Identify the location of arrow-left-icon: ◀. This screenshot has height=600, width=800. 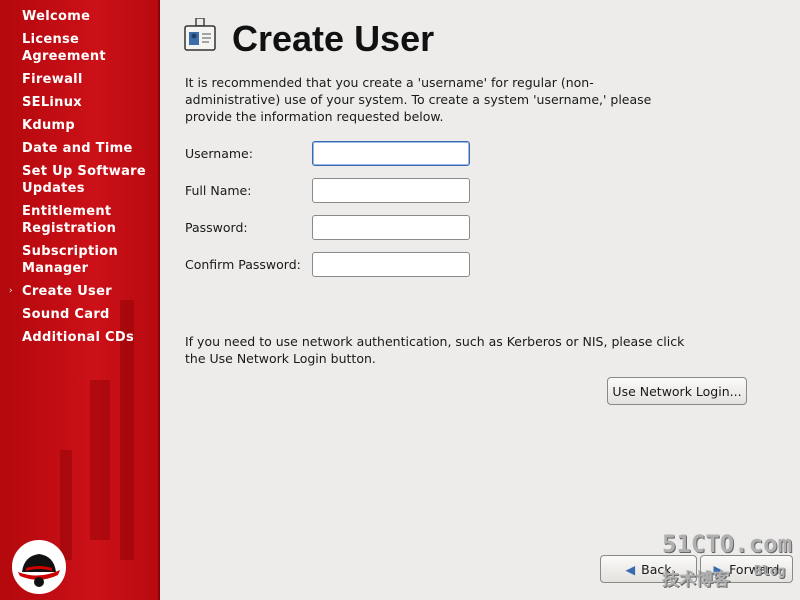
(630, 569).